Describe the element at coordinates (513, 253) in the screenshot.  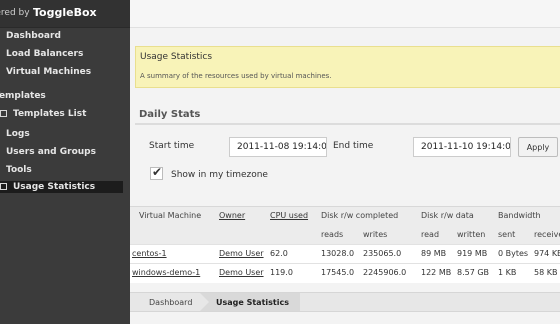
I see `bandwidth-sent-cell: 0 Bytes` at that location.